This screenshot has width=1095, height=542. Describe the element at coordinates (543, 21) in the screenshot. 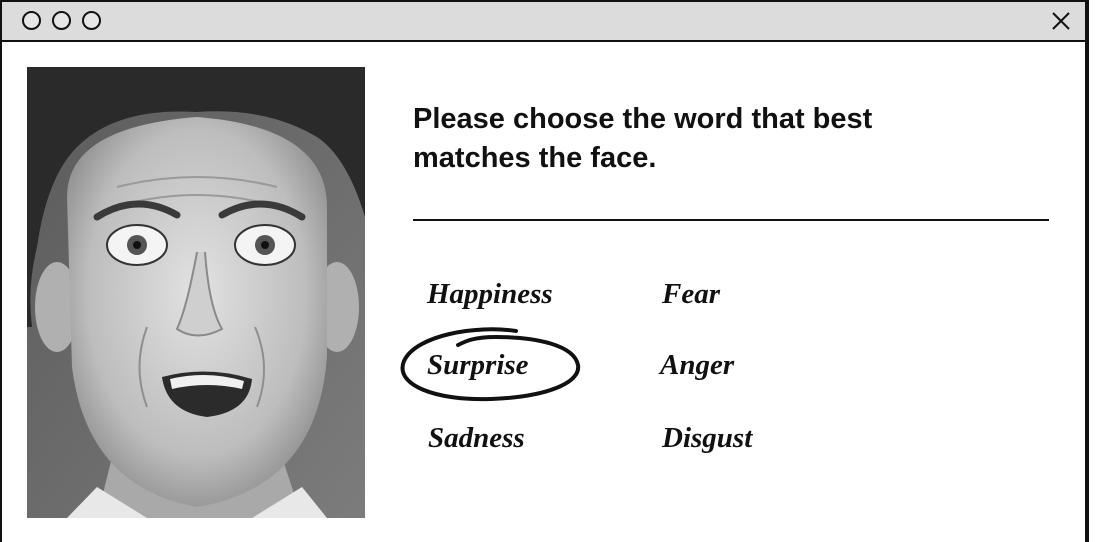

I see `title-bar` at that location.